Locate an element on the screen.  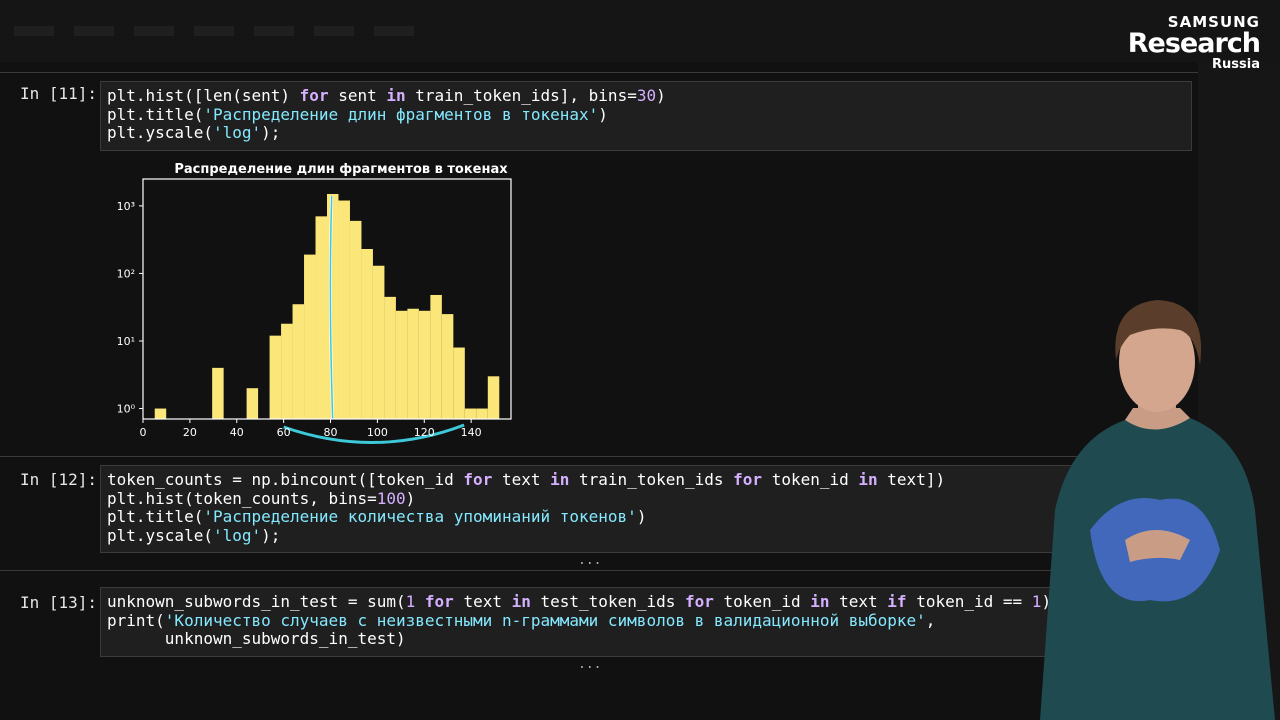
chart-title: Распределение длин фрагментов в токенах is located at coordinates (341, 169).